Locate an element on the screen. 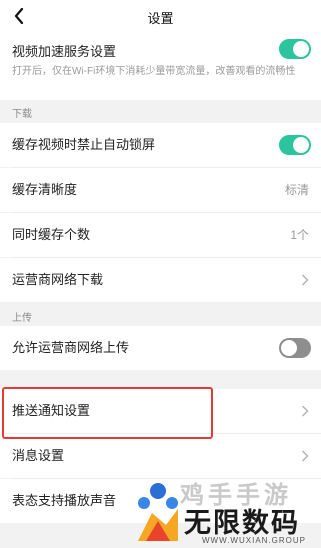  watermark: 鸡手手游 无限数码 WWW.WUXIAN.GROUP is located at coordinates (224, 511).